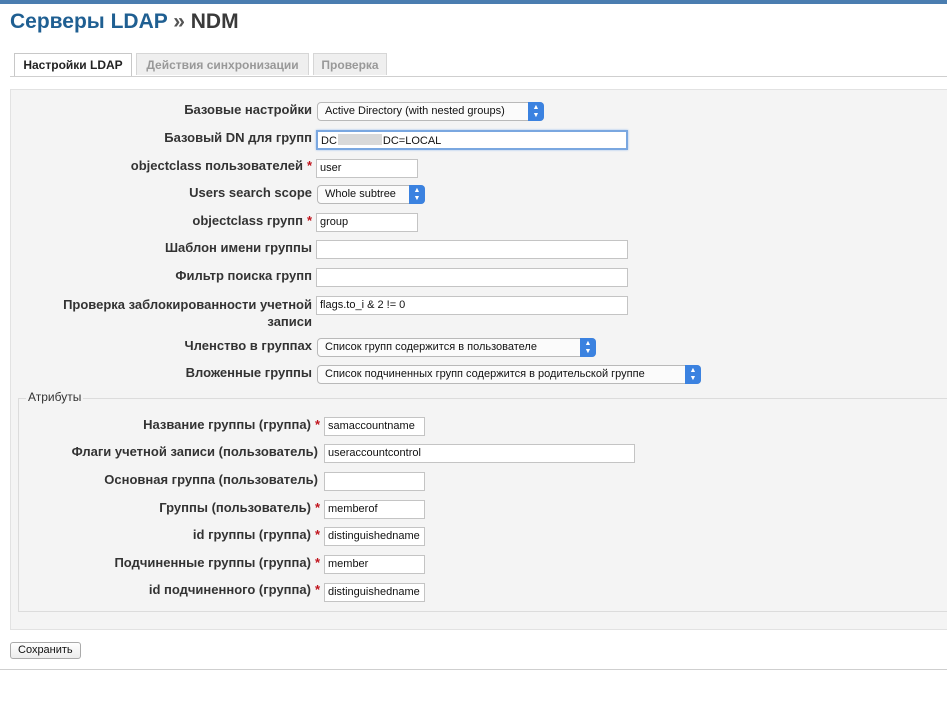  I want to click on user-objectclass-label-text: objectclass пользователей, so click(216, 165).